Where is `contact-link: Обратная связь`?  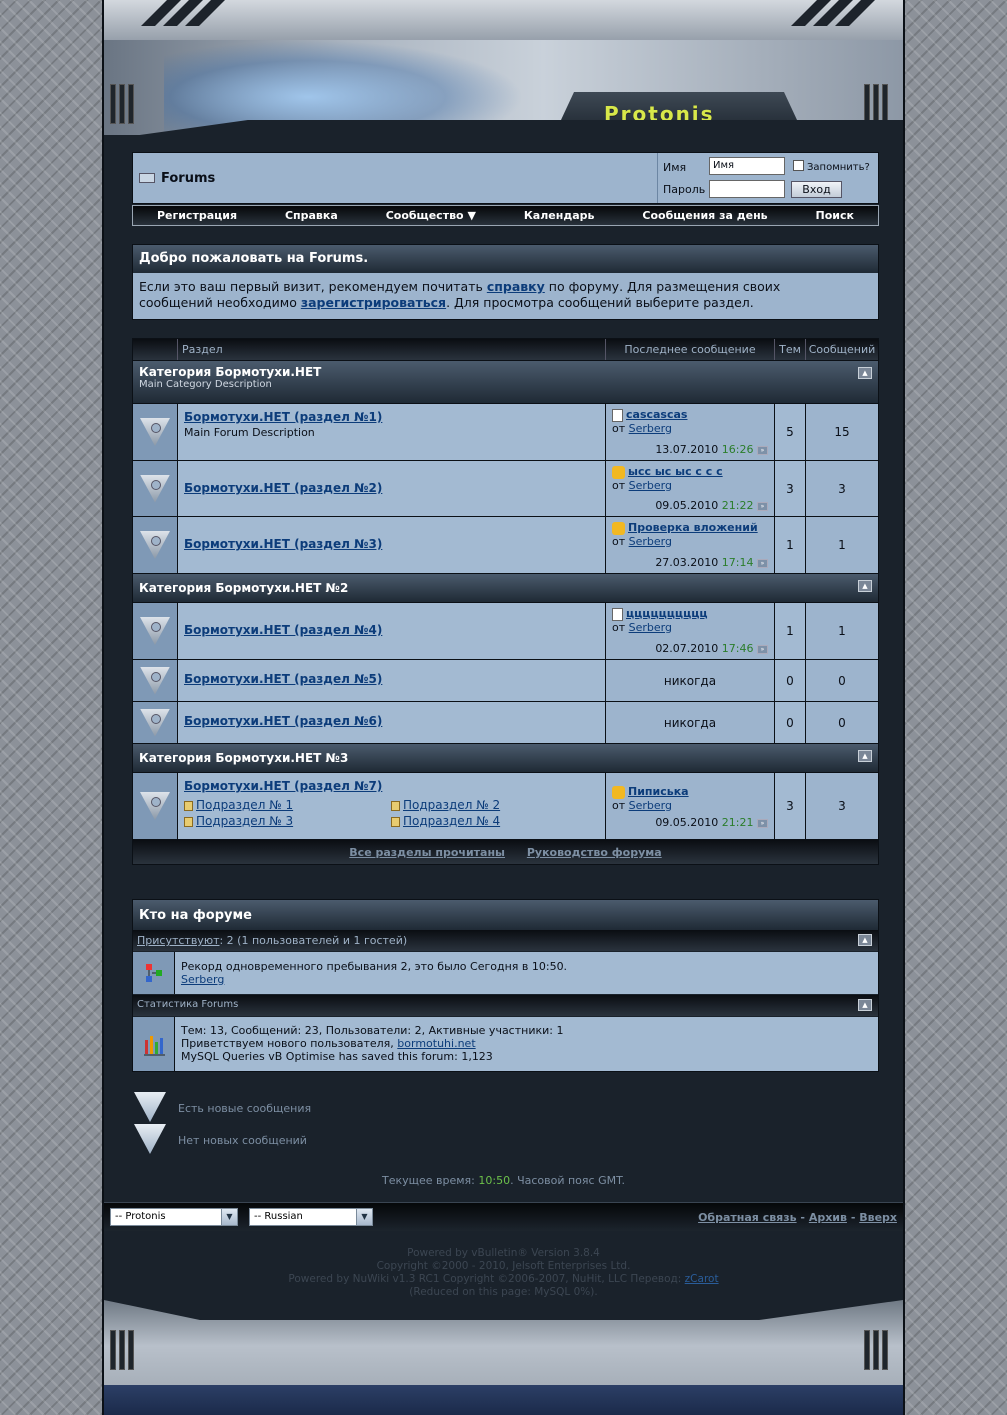
contact-link: Обратная связь is located at coordinates (747, 1217).